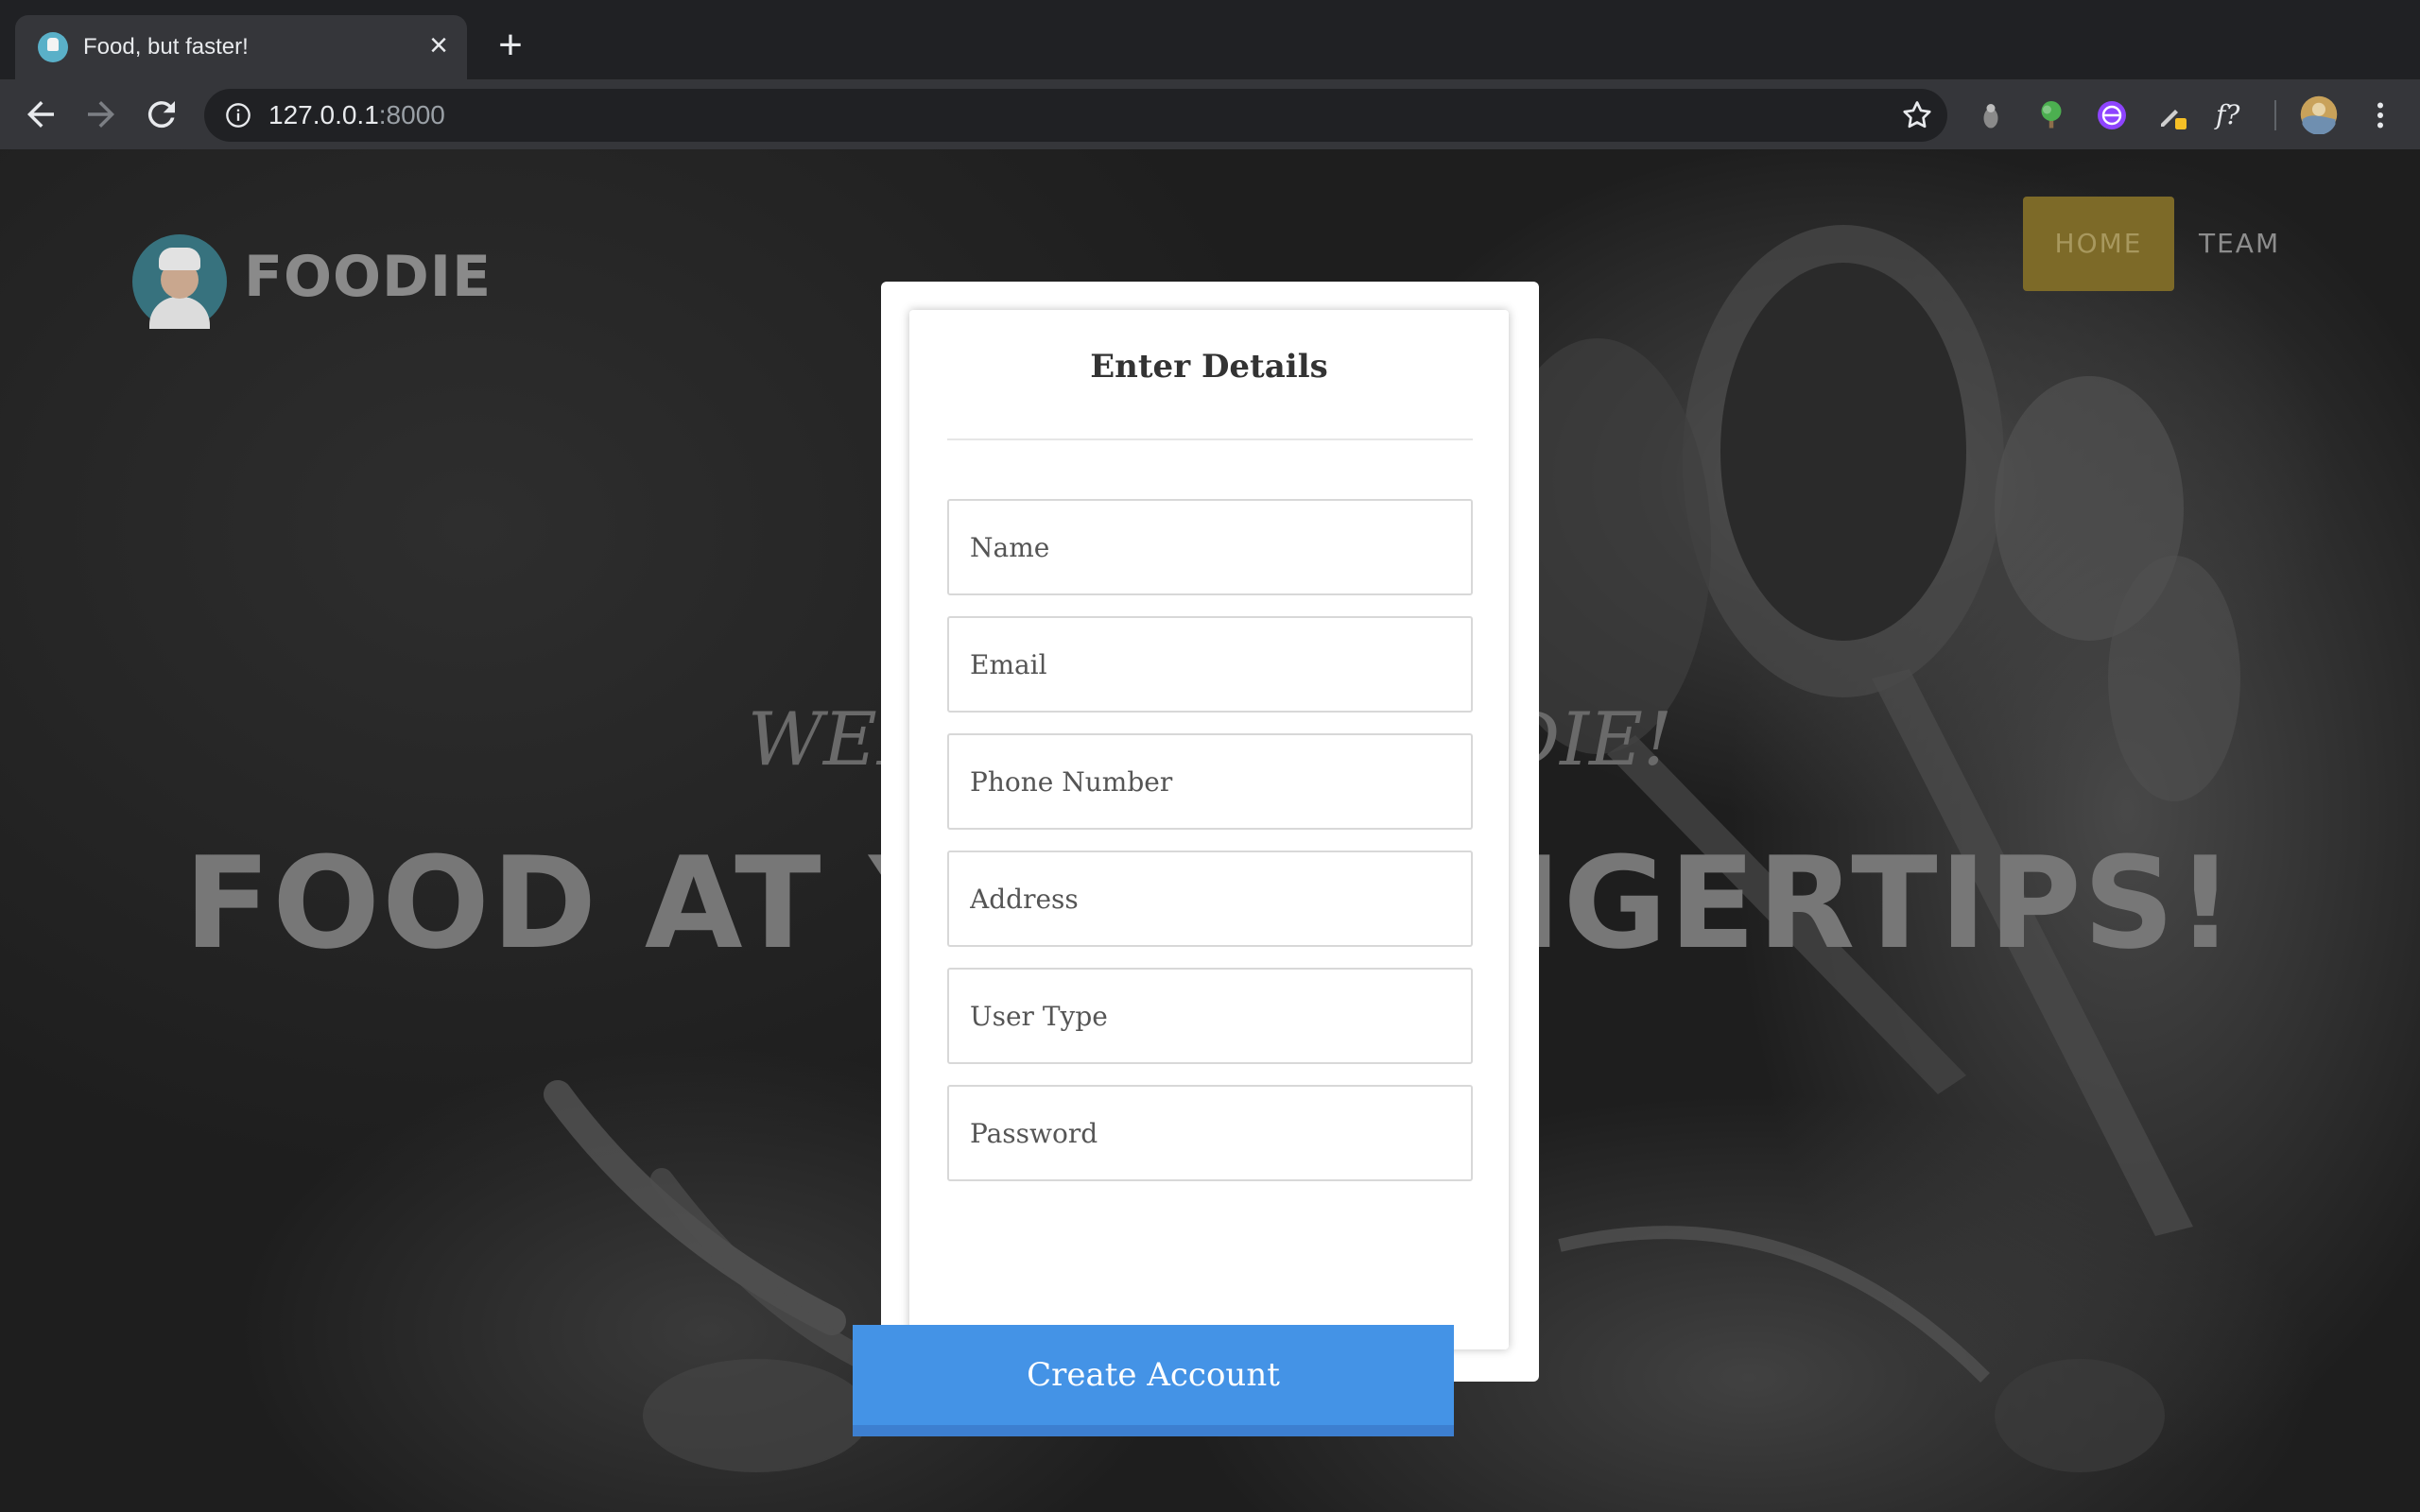 This screenshot has width=2420, height=1512. What do you see at coordinates (1210, 1133) in the screenshot?
I see `password-field` at bounding box center [1210, 1133].